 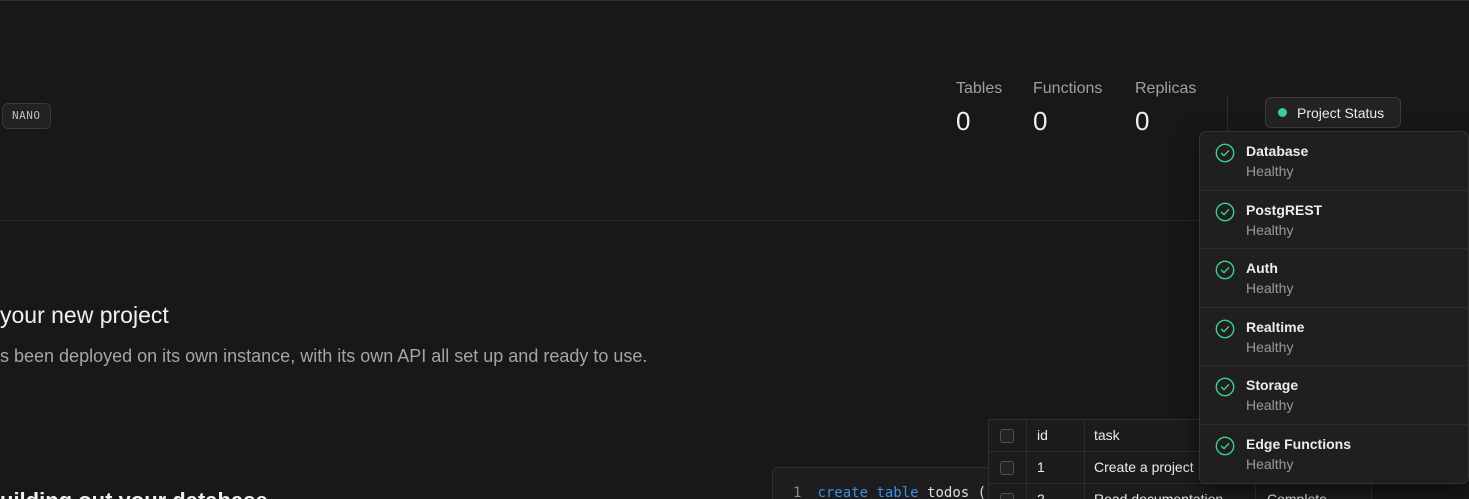 I want to click on stat-replicas: Replicas 0, so click(x=1165, y=108).